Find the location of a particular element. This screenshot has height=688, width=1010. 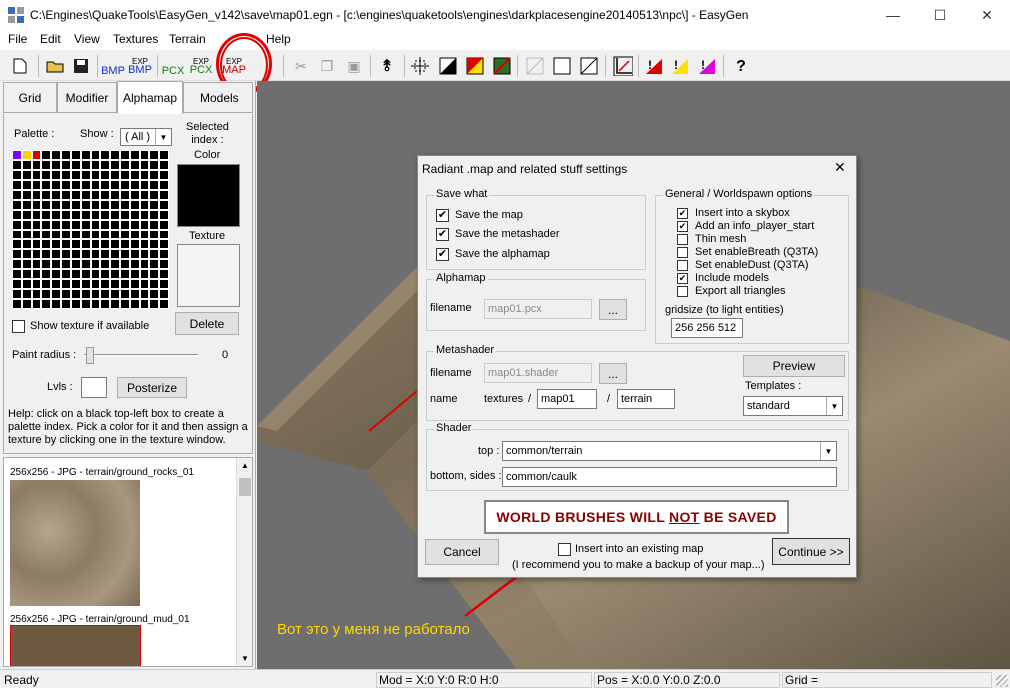

cut-icon: ✂ is located at coordinates (301, 66).